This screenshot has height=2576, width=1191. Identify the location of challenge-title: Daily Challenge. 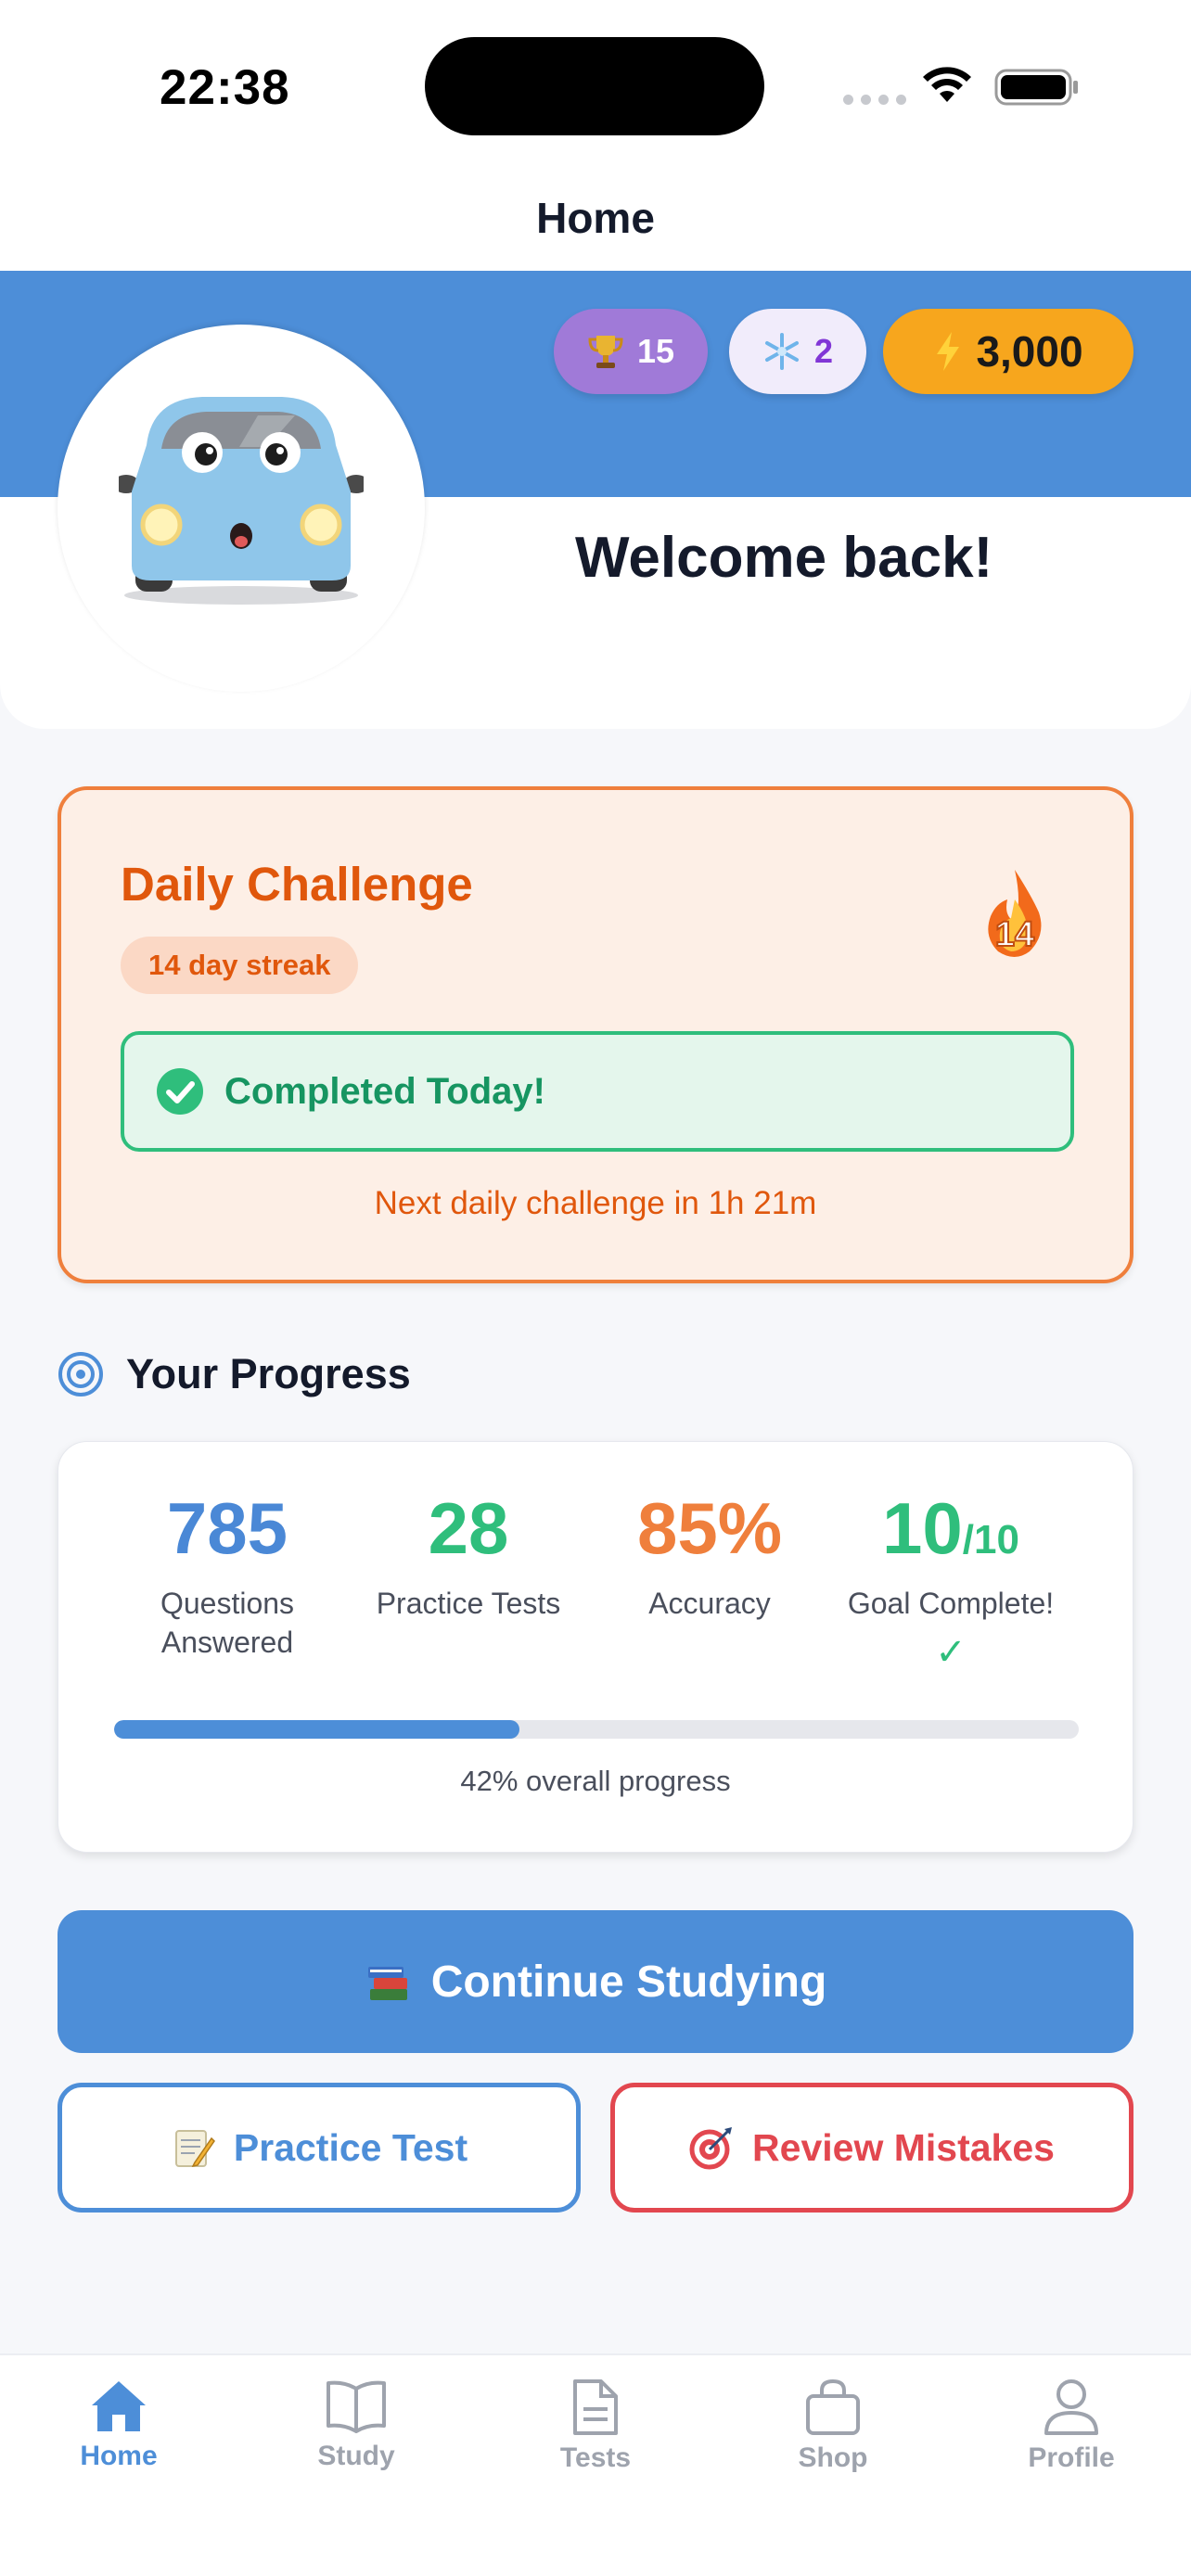
(297, 884).